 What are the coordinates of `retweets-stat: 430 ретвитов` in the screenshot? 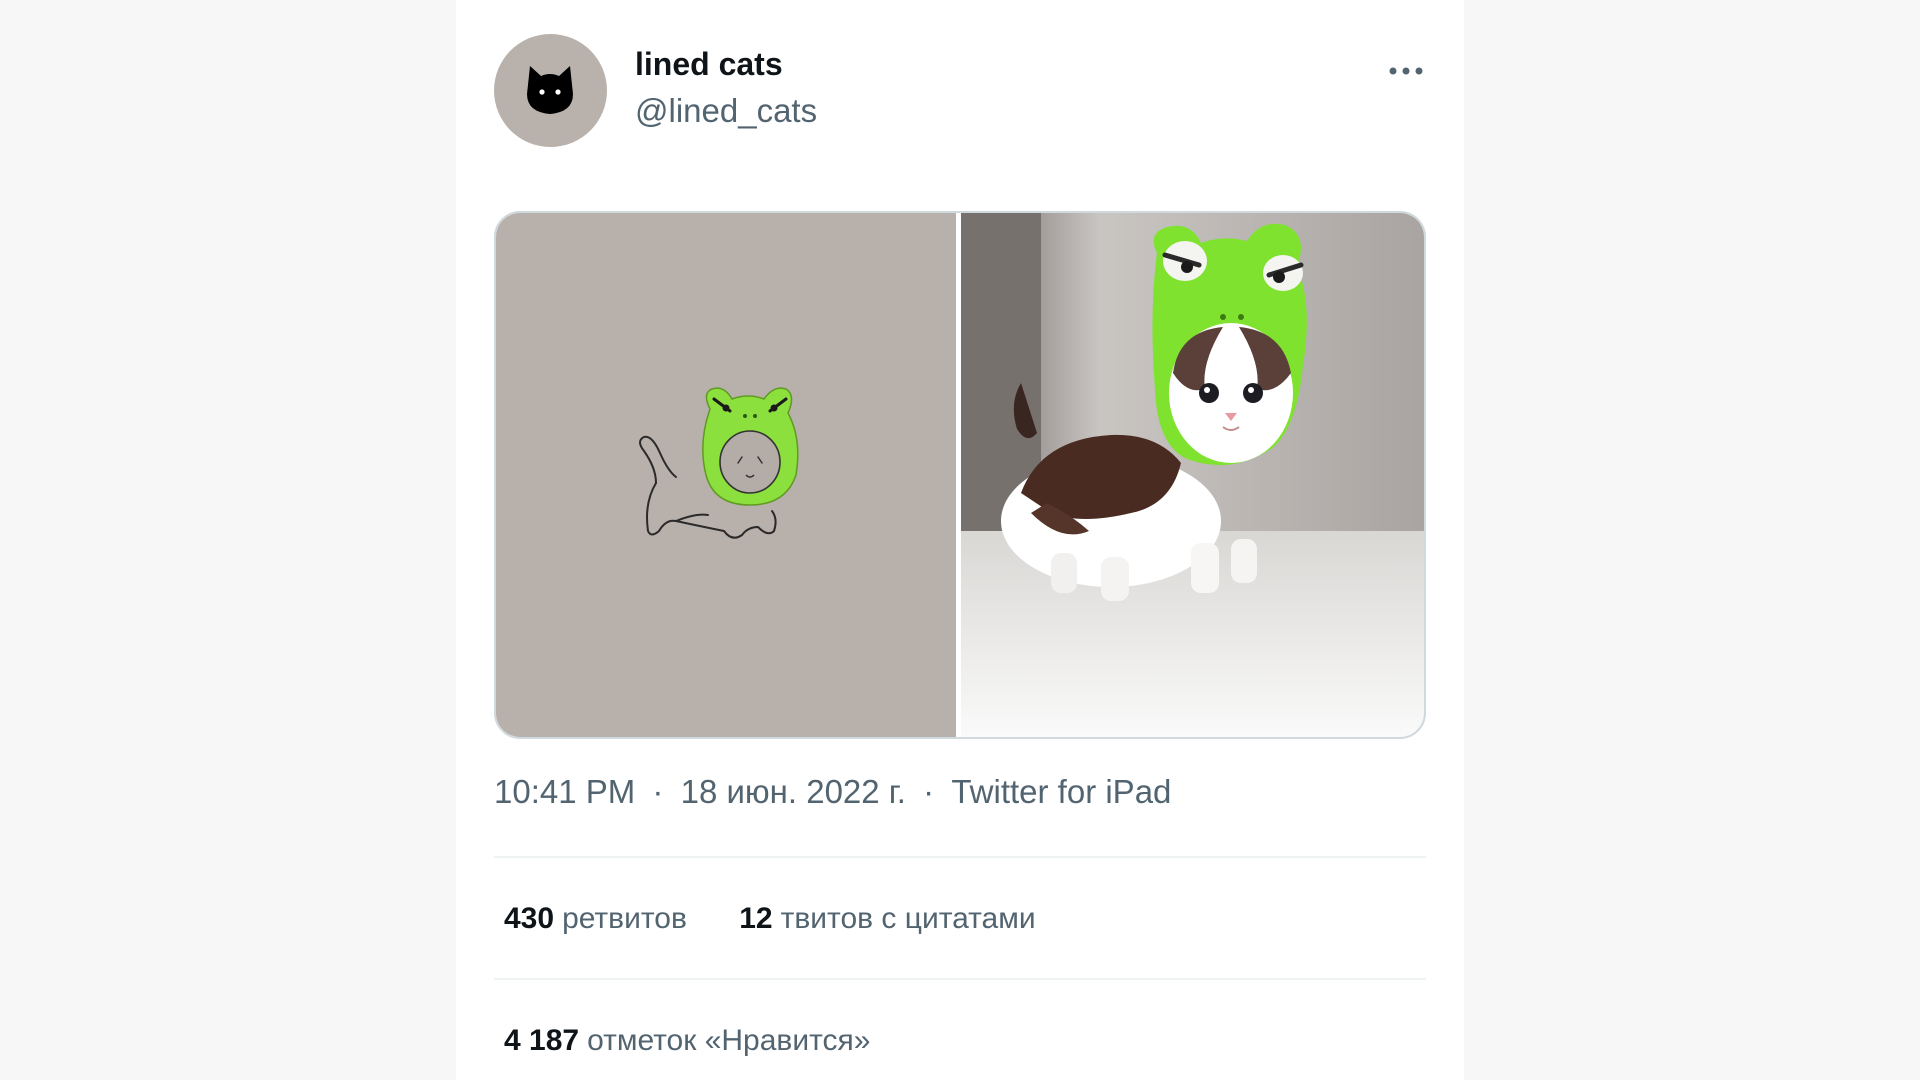 It's located at (595, 919).